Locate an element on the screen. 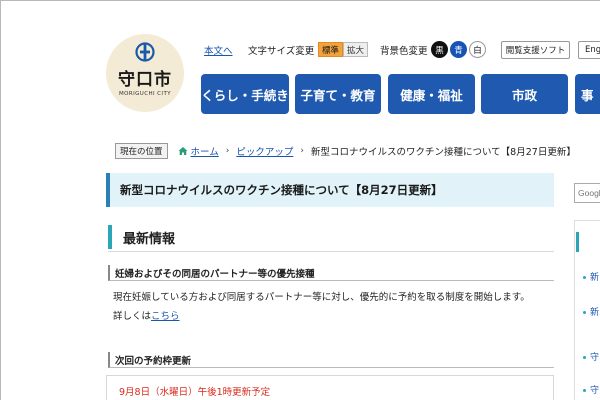 This screenshot has width=600, height=400. page-title-box: 新型コロナウイルスのワクチン接種について【8月27日更新】 is located at coordinates (330, 190).